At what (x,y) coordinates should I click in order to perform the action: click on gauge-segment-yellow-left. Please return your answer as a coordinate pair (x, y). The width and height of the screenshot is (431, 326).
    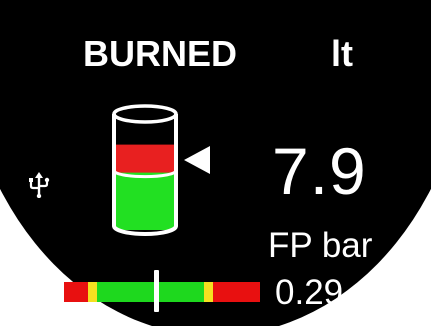
    Looking at the image, I should click on (92, 292).